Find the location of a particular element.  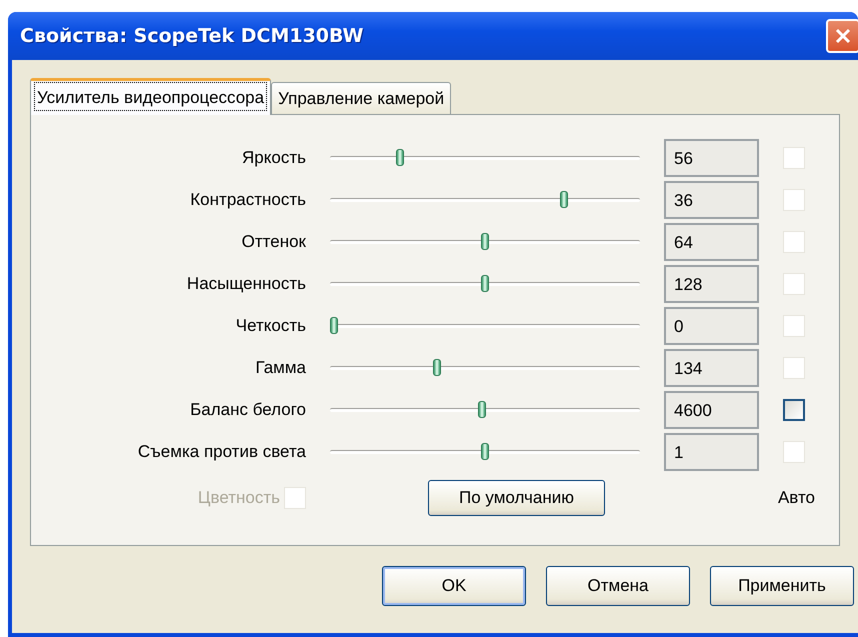

value-field: 36 is located at coordinates (711, 200).